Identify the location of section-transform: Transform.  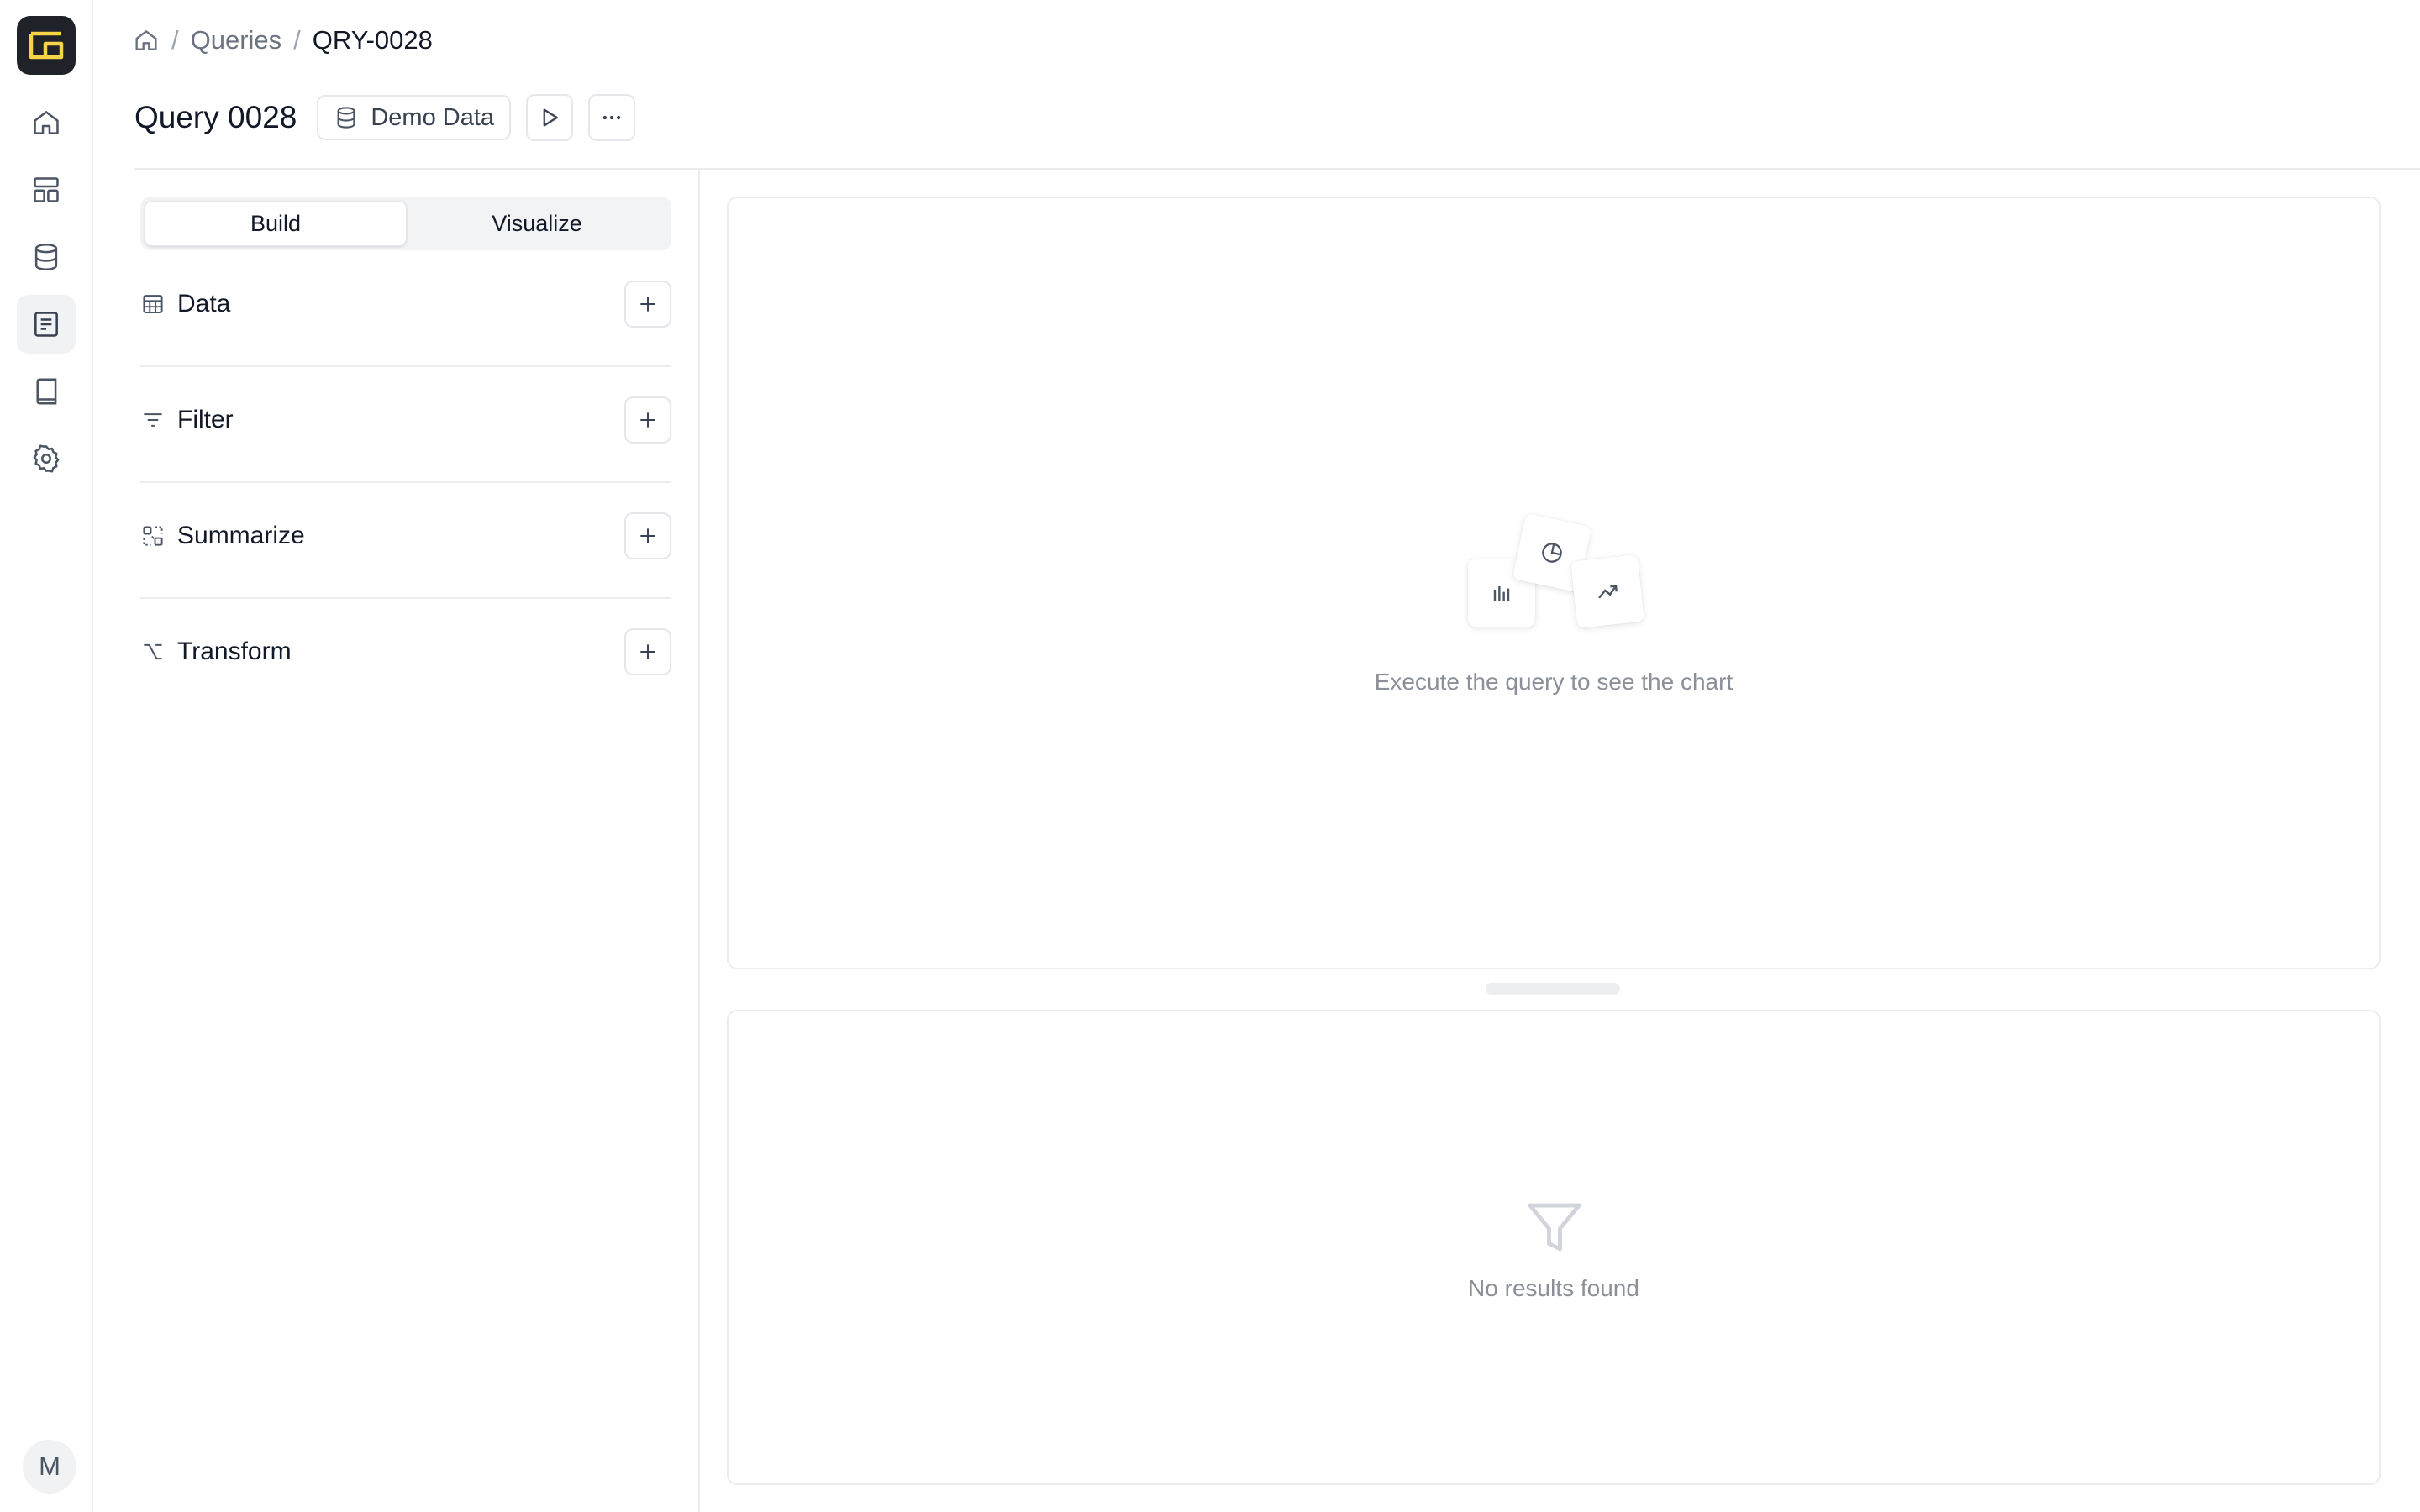
(405, 651).